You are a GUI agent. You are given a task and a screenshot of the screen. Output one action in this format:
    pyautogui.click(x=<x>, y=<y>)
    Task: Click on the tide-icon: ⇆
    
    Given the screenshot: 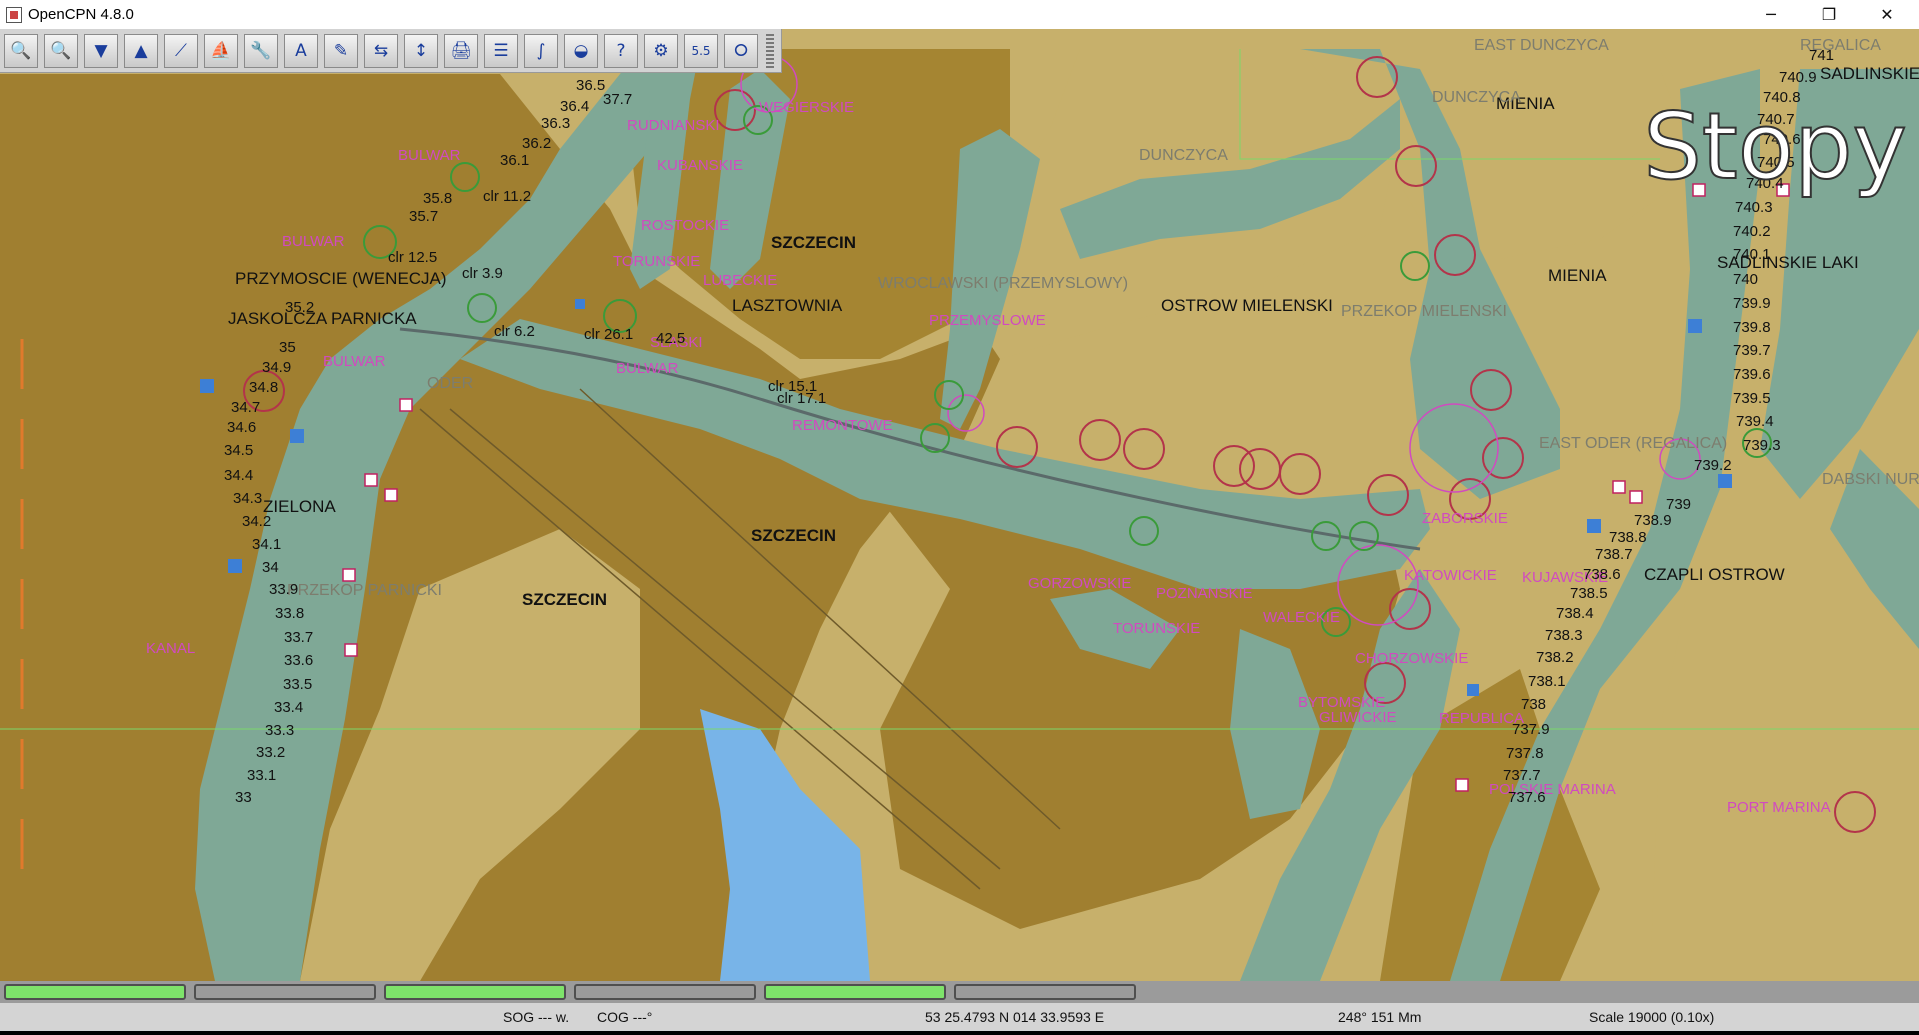 What is the action you would take?
    pyautogui.click(x=381, y=50)
    